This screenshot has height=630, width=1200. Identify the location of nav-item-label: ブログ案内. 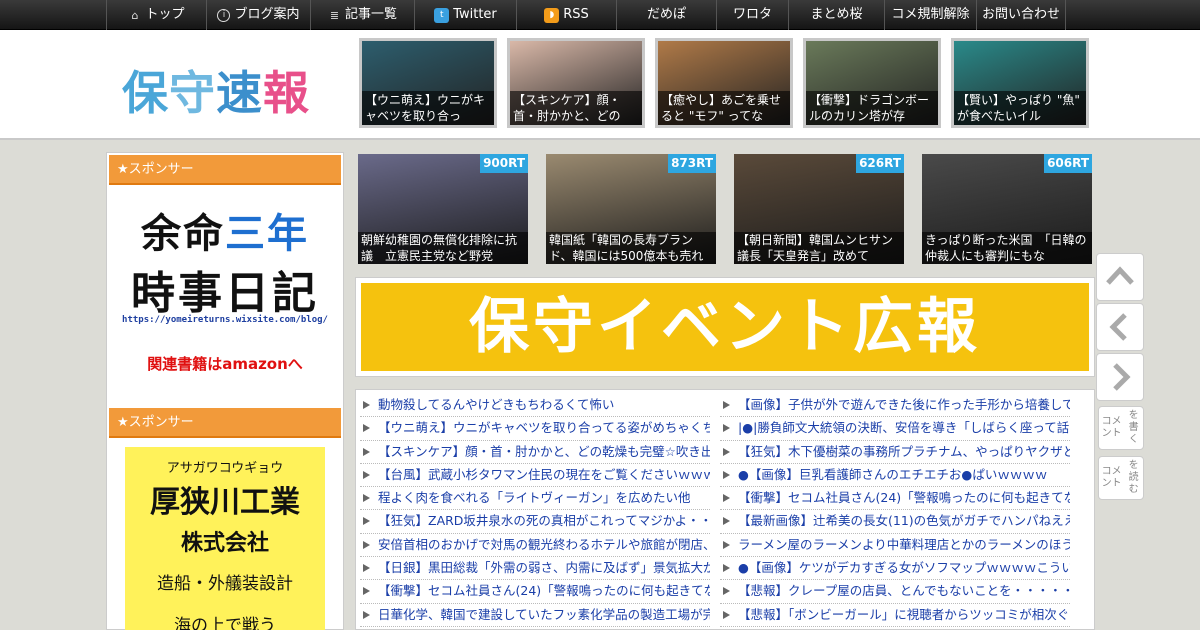
(267, 14).